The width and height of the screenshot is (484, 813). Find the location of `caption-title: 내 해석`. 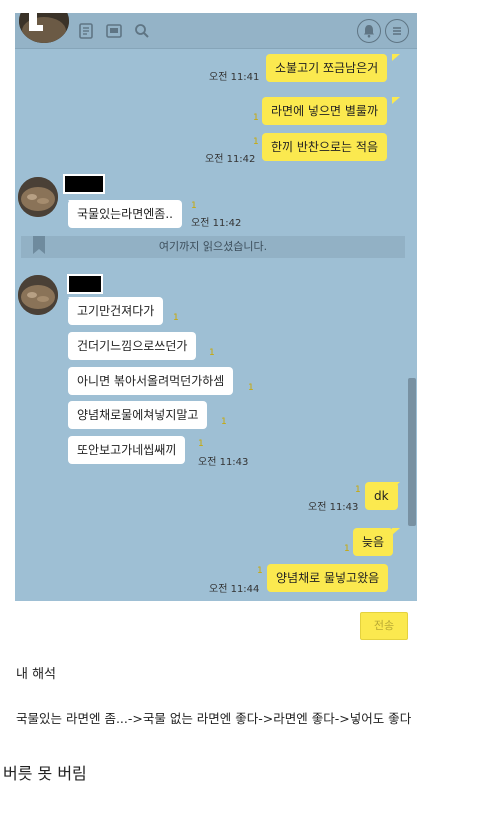

caption-title: 내 해석 is located at coordinates (36, 674).